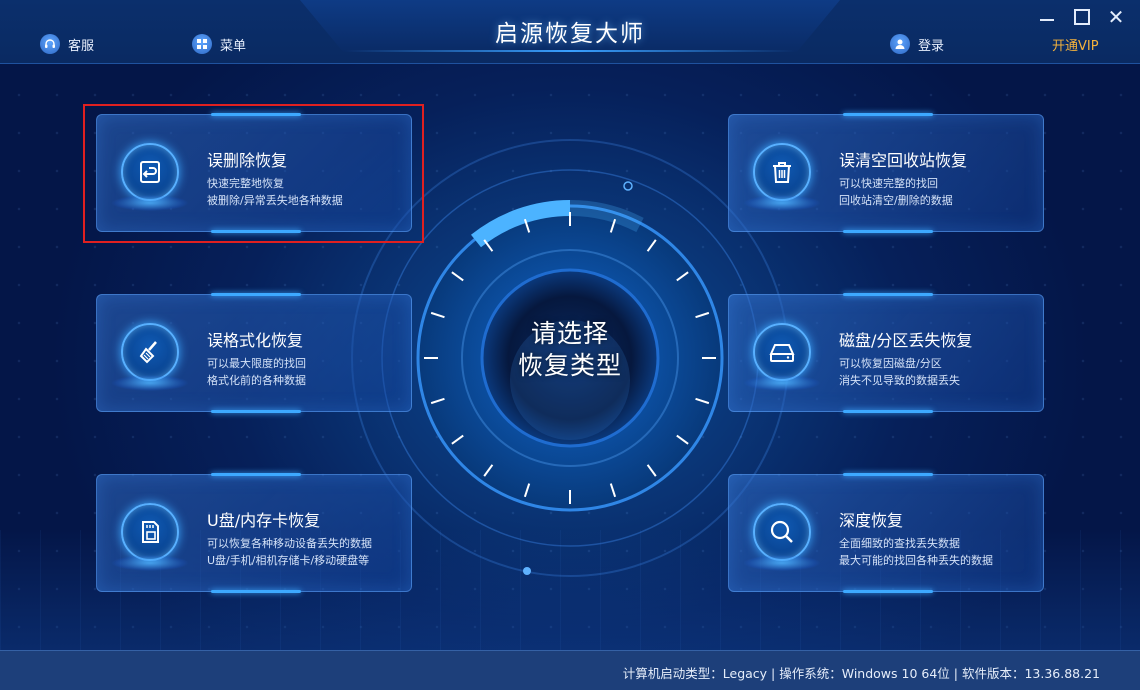  What do you see at coordinates (782, 177) in the screenshot?
I see `trash-icon` at bounding box center [782, 177].